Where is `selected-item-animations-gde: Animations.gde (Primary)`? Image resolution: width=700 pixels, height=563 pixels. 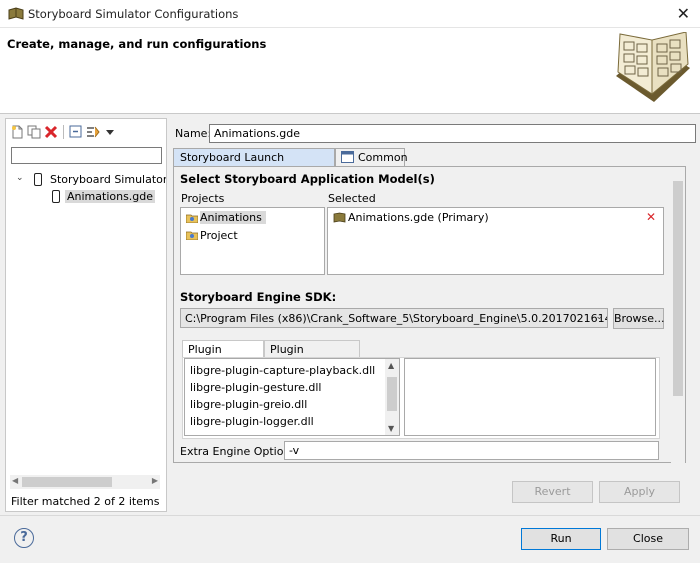 selected-item-animations-gde: Animations.gde (Primary) is located at coordinates (418, 217).